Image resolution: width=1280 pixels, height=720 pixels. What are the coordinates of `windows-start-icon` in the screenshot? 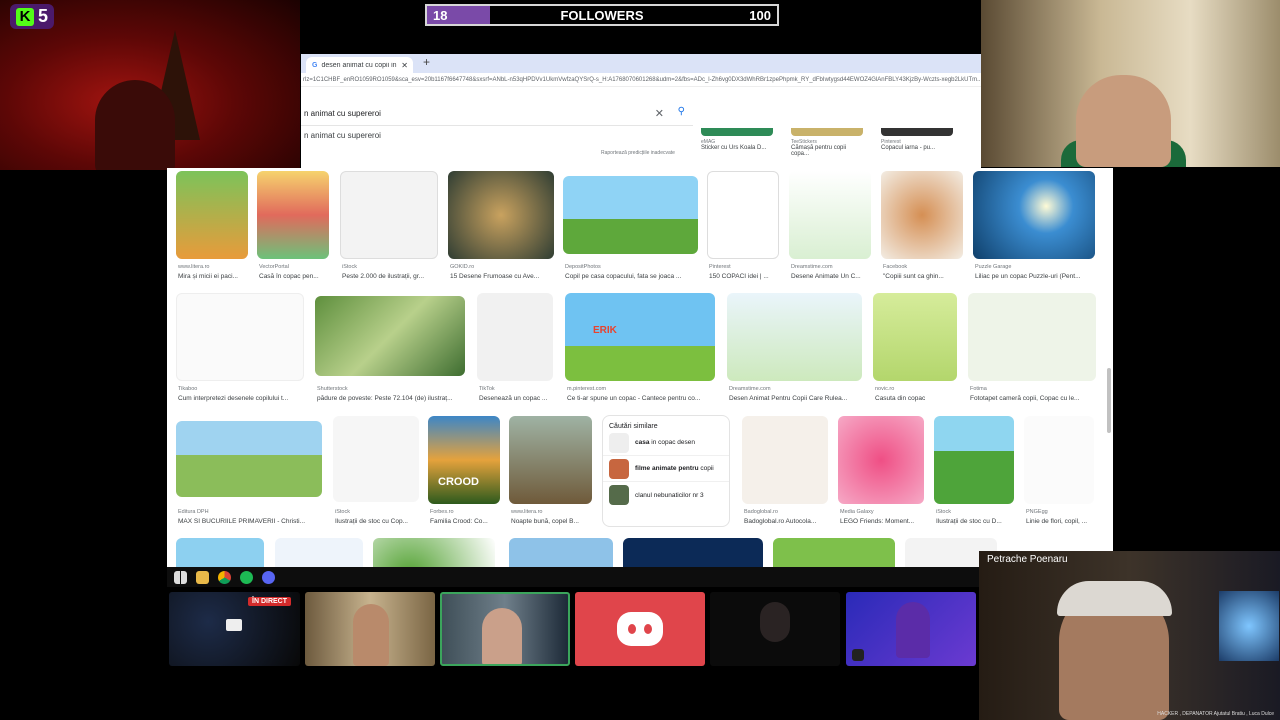 It's located at (180, 577).